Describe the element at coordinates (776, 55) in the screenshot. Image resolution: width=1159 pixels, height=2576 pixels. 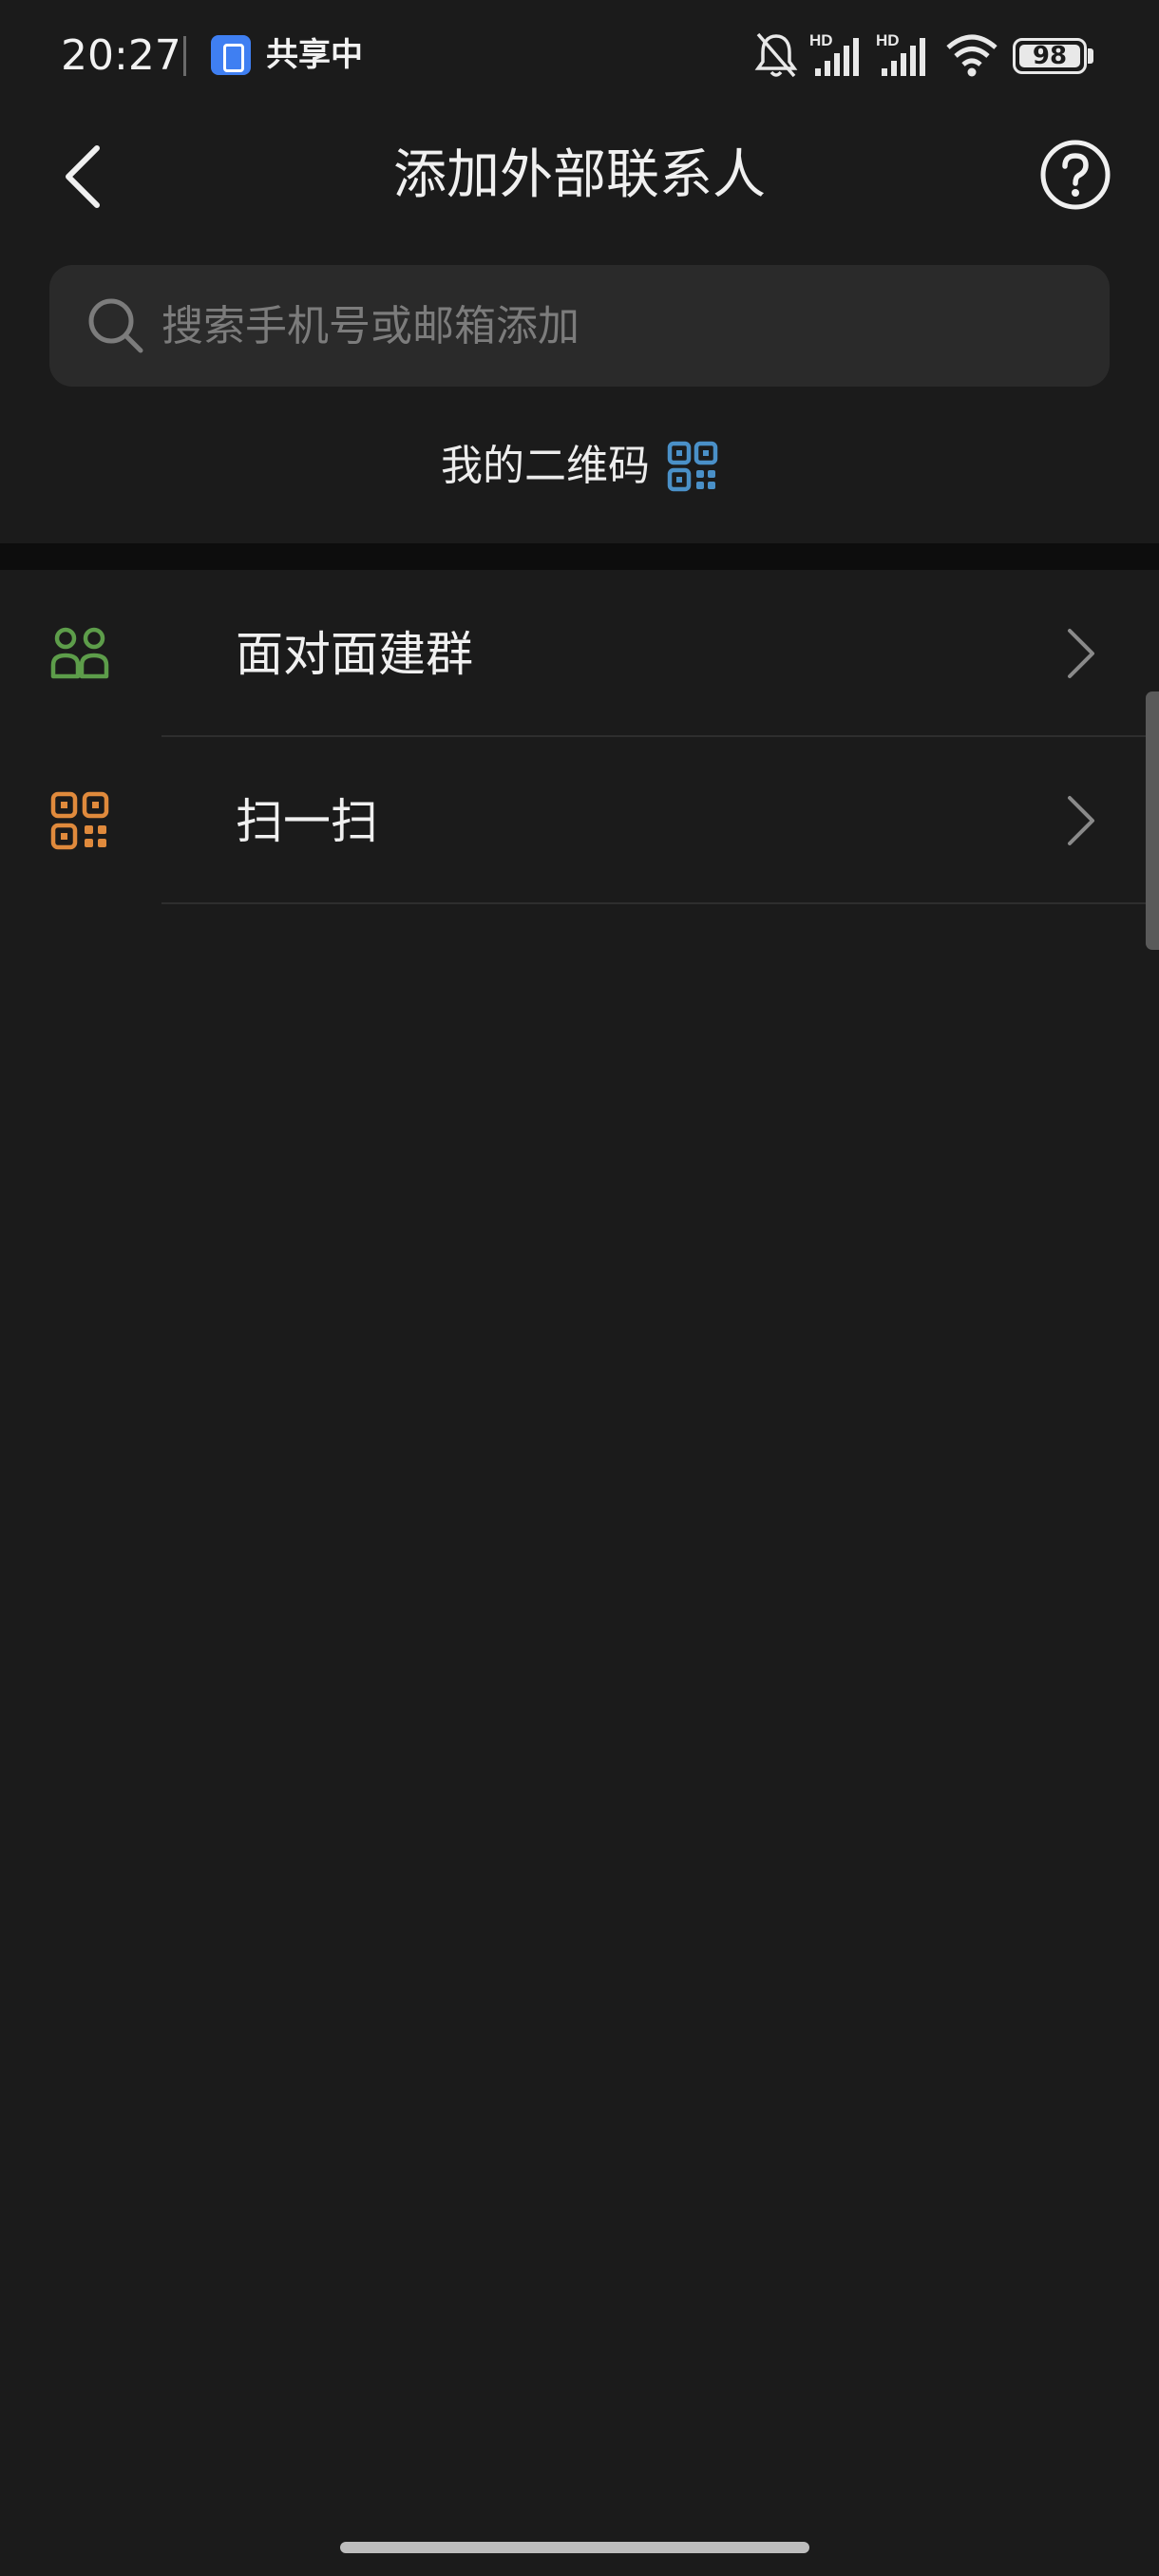
I see `mute-bell-icon` at that location.